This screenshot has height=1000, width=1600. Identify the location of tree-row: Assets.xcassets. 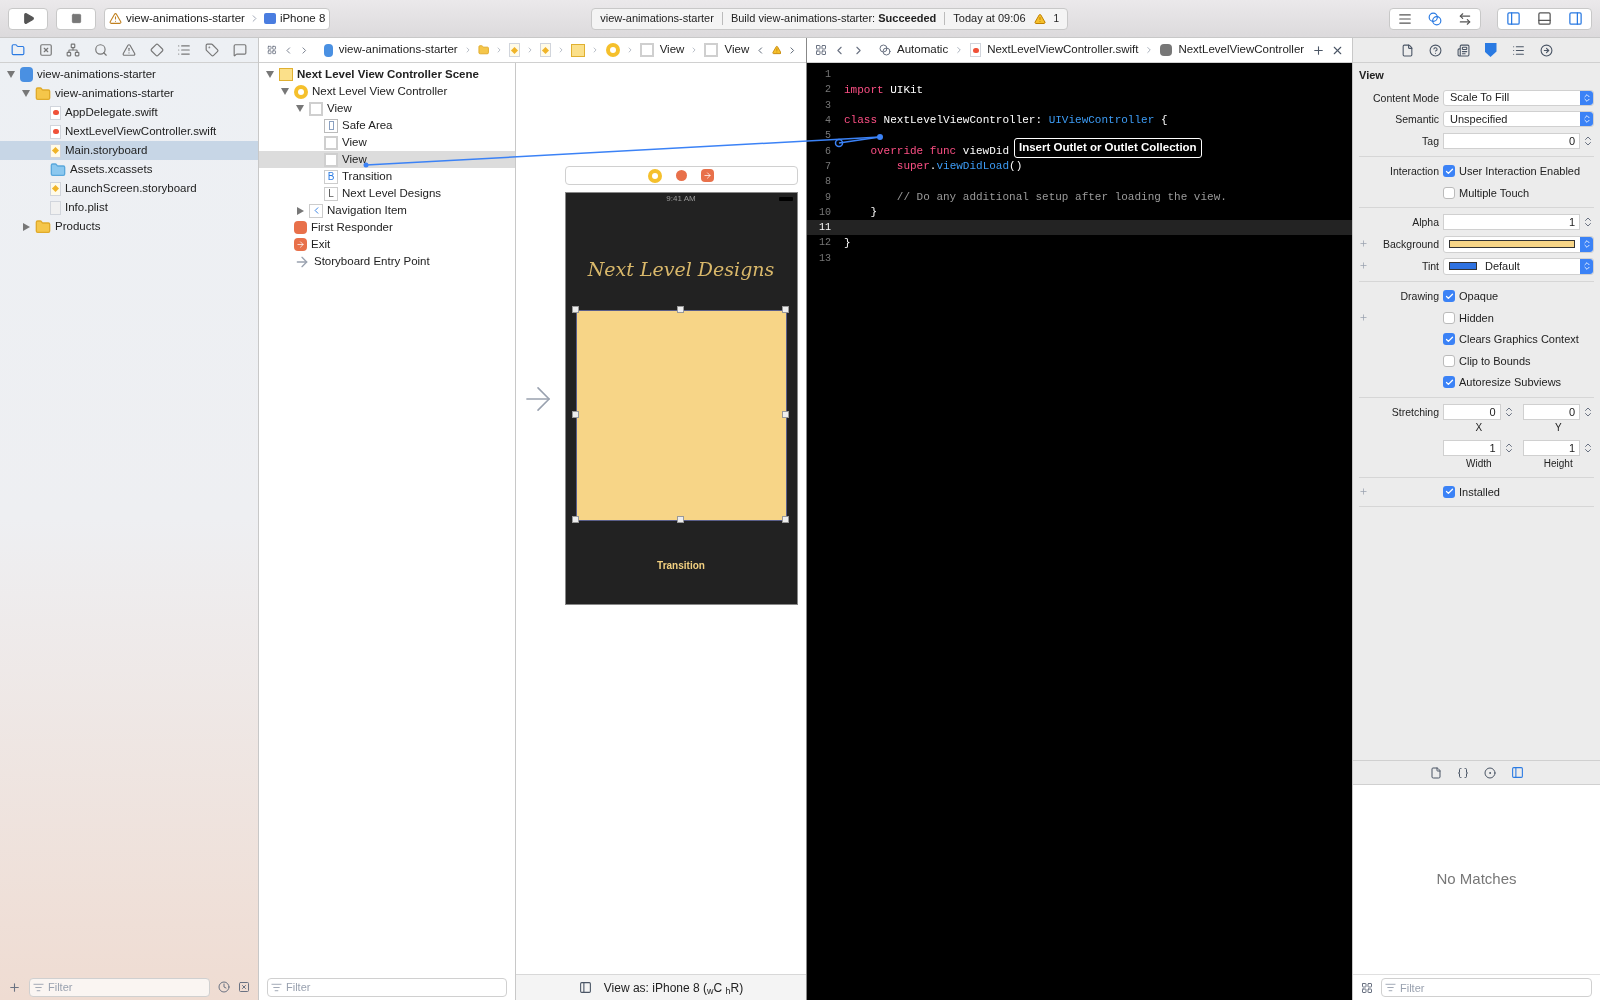
(129, 169).